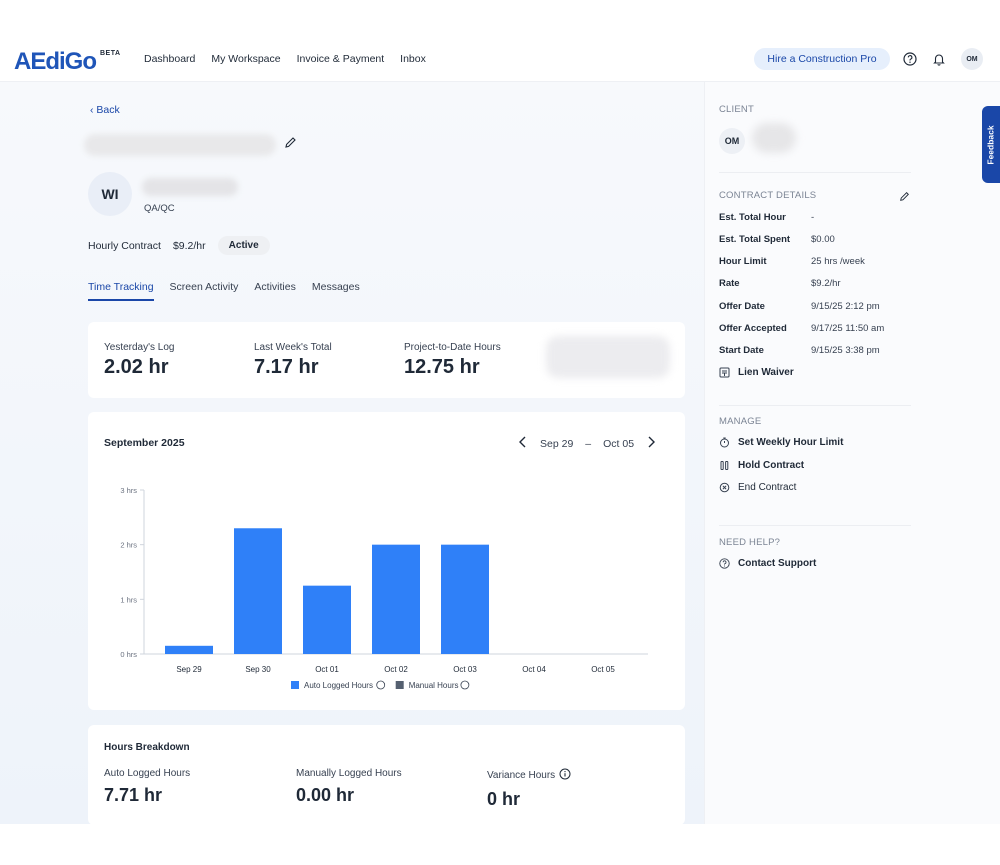 This screenshot has height=865, width=1000. I want to click on breakdown-label: Variance Hours, so click(521, 775).